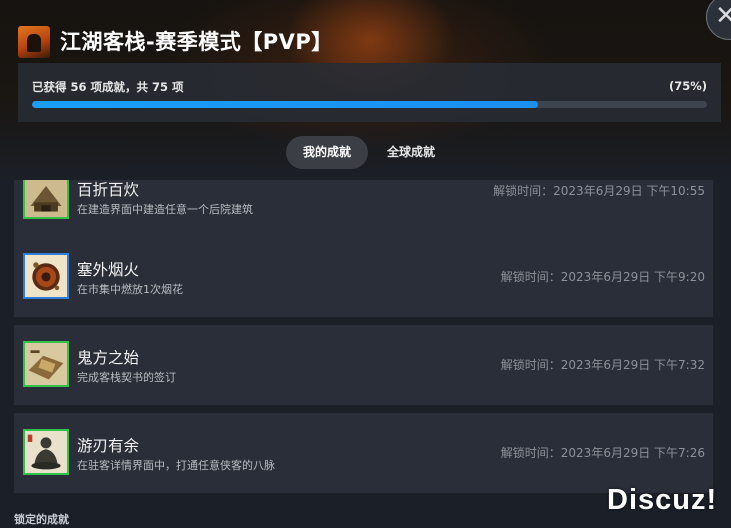 This screenshot has height=528, width=731. Describe the element at coordinates (46, 364) in the screenshot. I see `contract-icon` at that location.